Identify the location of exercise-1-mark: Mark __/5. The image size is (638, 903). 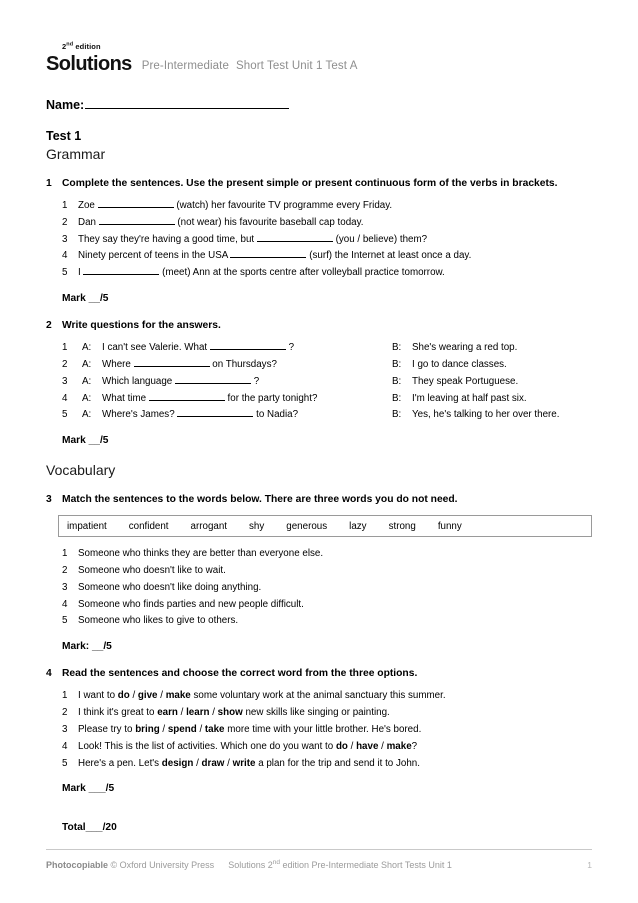
(319, 298).